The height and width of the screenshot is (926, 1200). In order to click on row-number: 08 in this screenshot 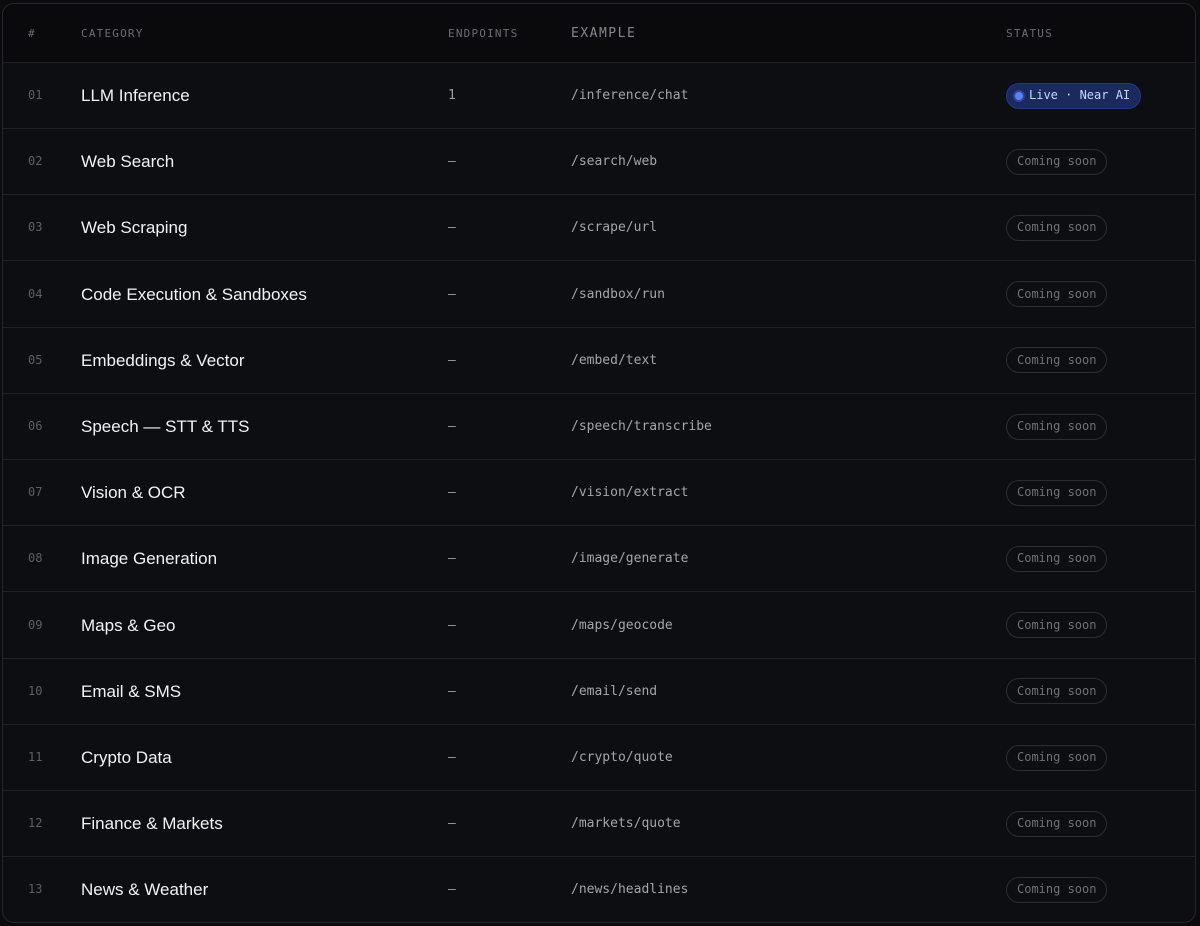, I will do `click(35, 558)`.